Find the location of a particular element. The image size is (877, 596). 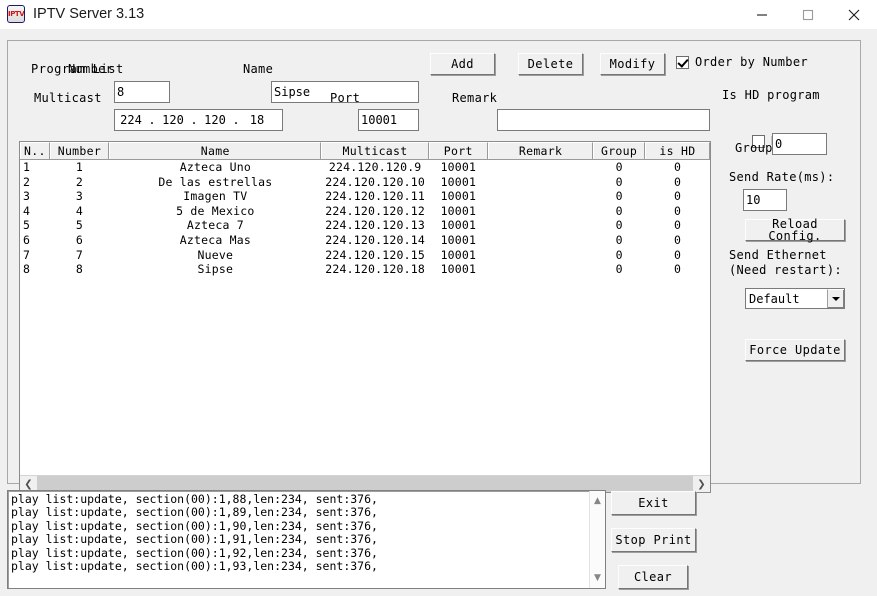

table-col-is-hd: is HD is located at coordinates (677, 150).